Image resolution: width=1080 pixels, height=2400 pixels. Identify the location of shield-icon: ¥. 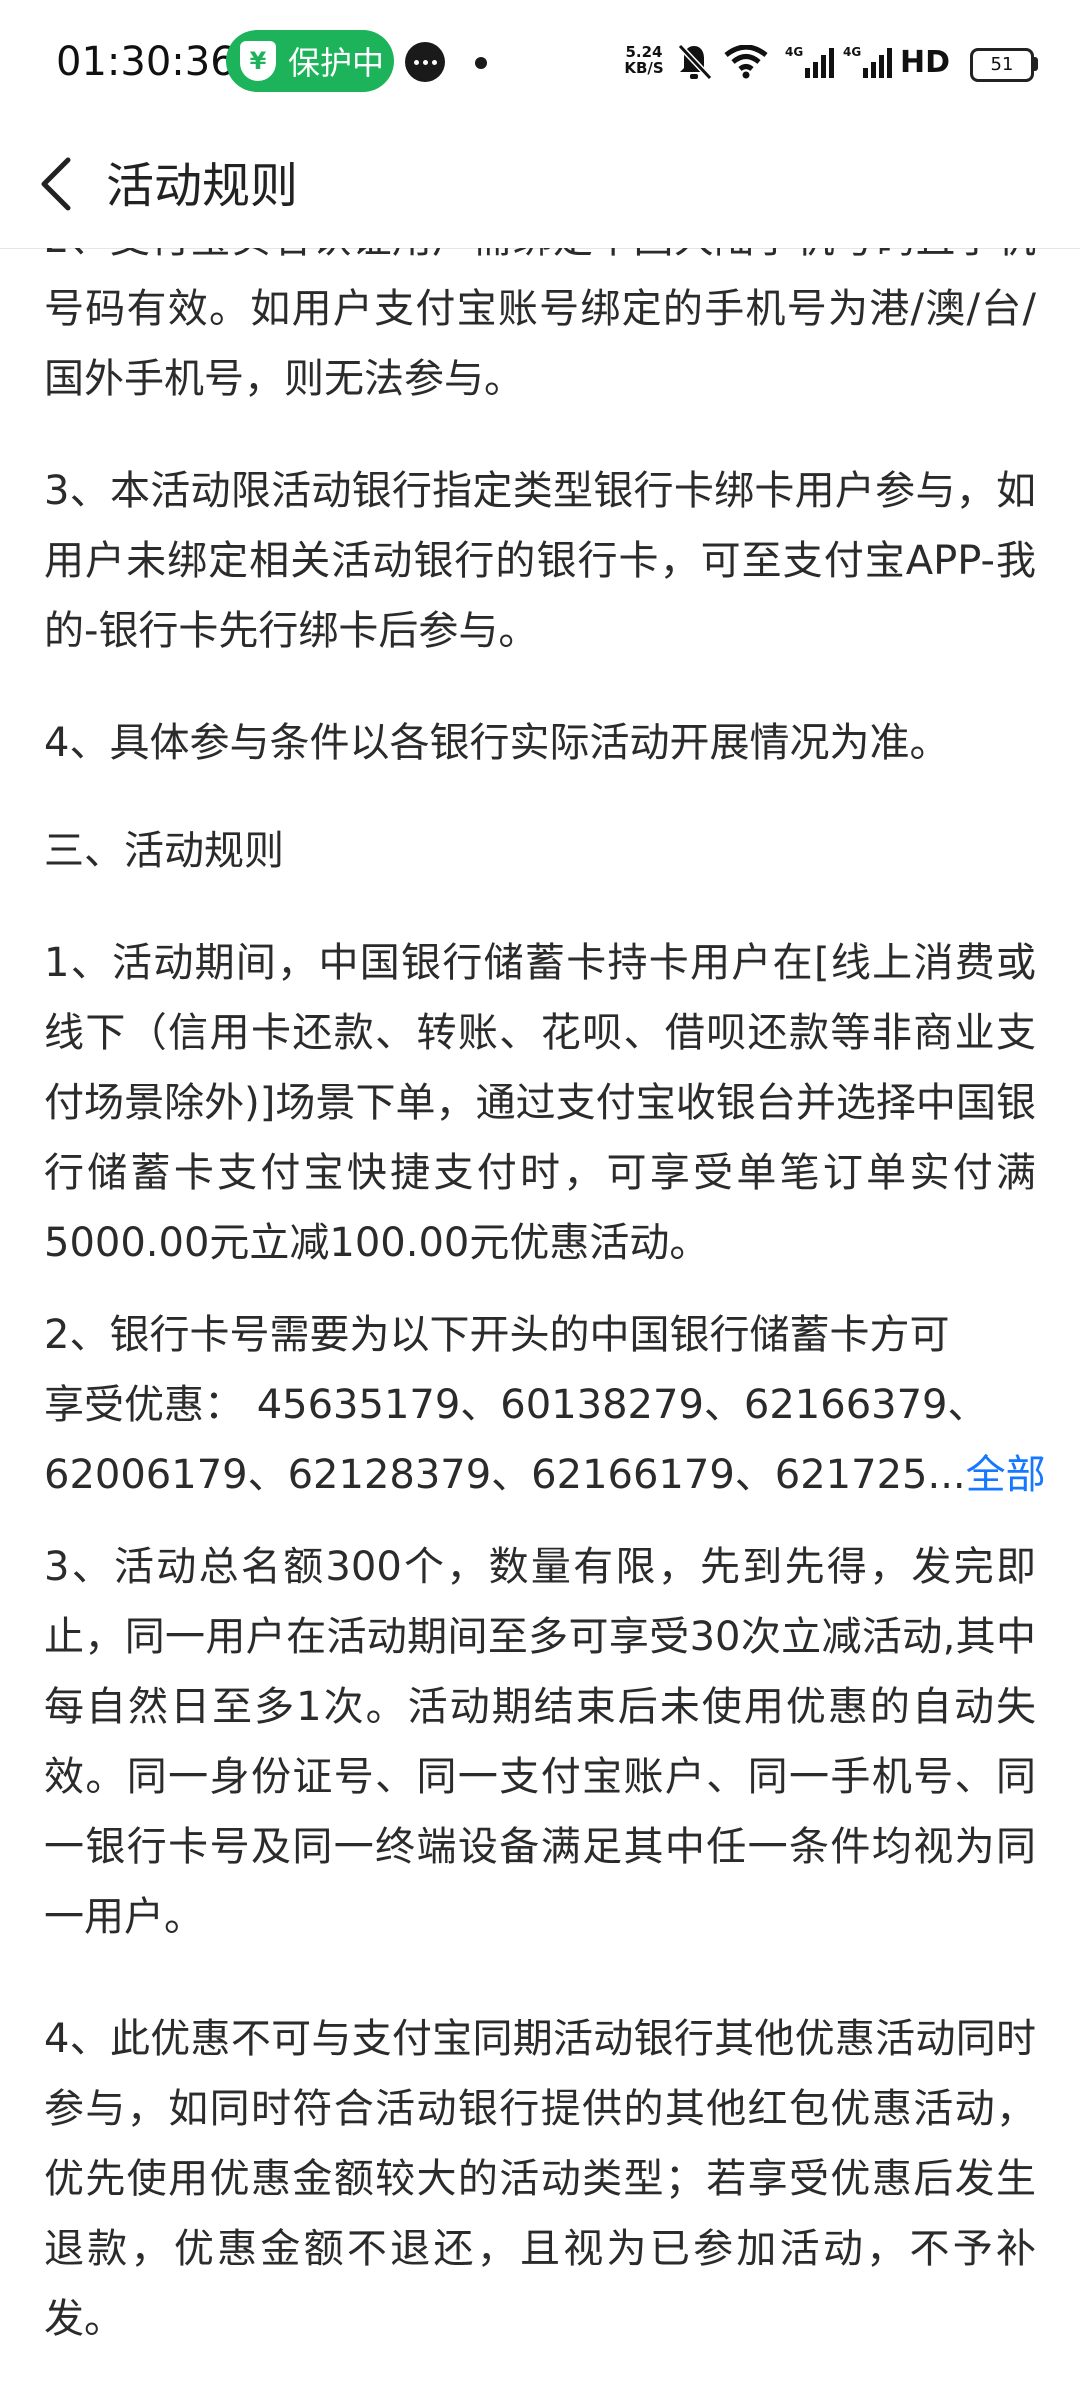
(258, 61).